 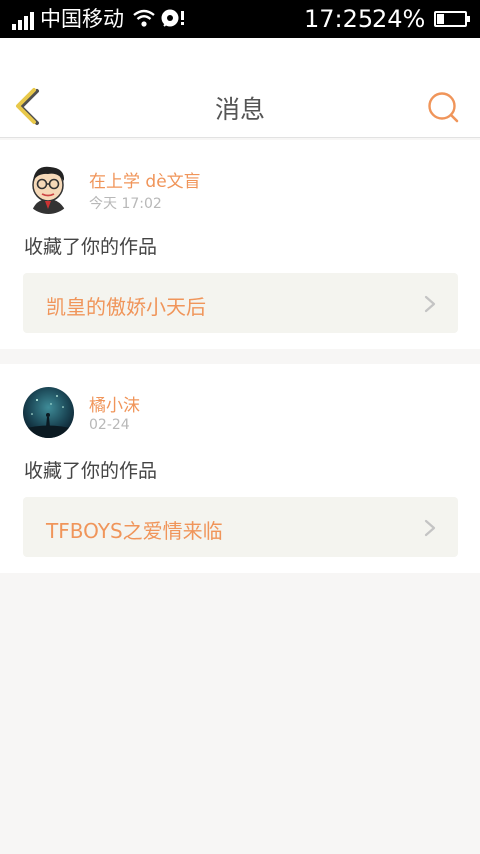 I want to click on signal-icon, so click(x=24, y=21).